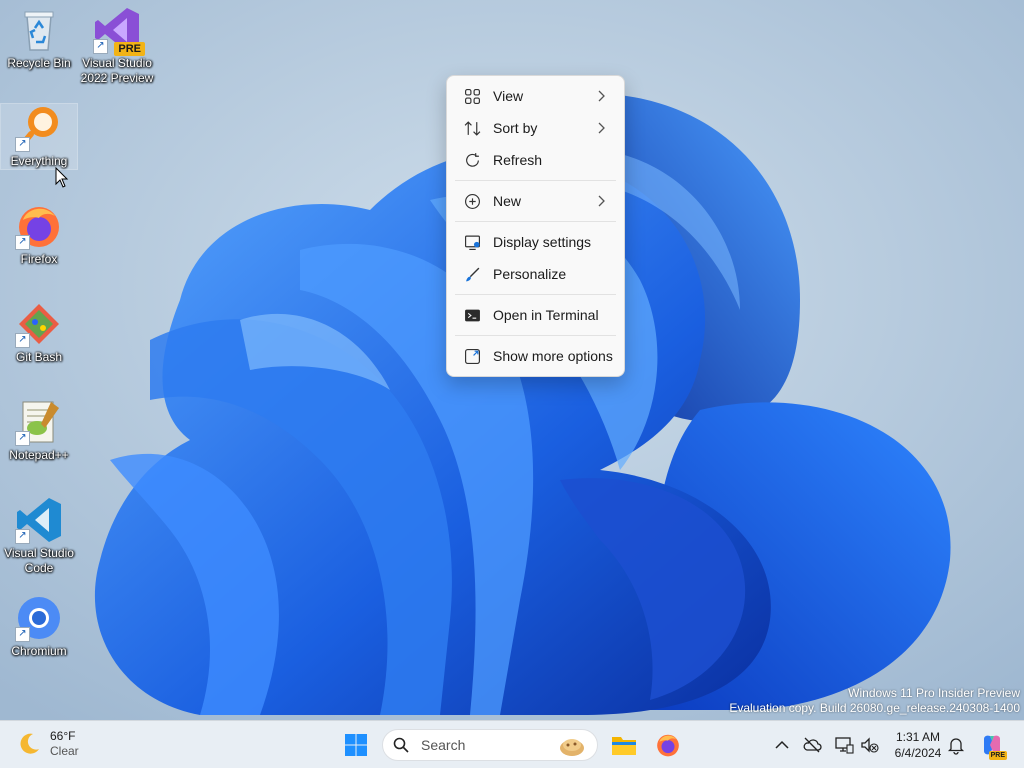 Image resolution: width=1024 pixels, height=768 pixels. Describe the element at coordinates (39, 357) in the screenshot. I see `desktop-icon-label: Git Bash` at that location.